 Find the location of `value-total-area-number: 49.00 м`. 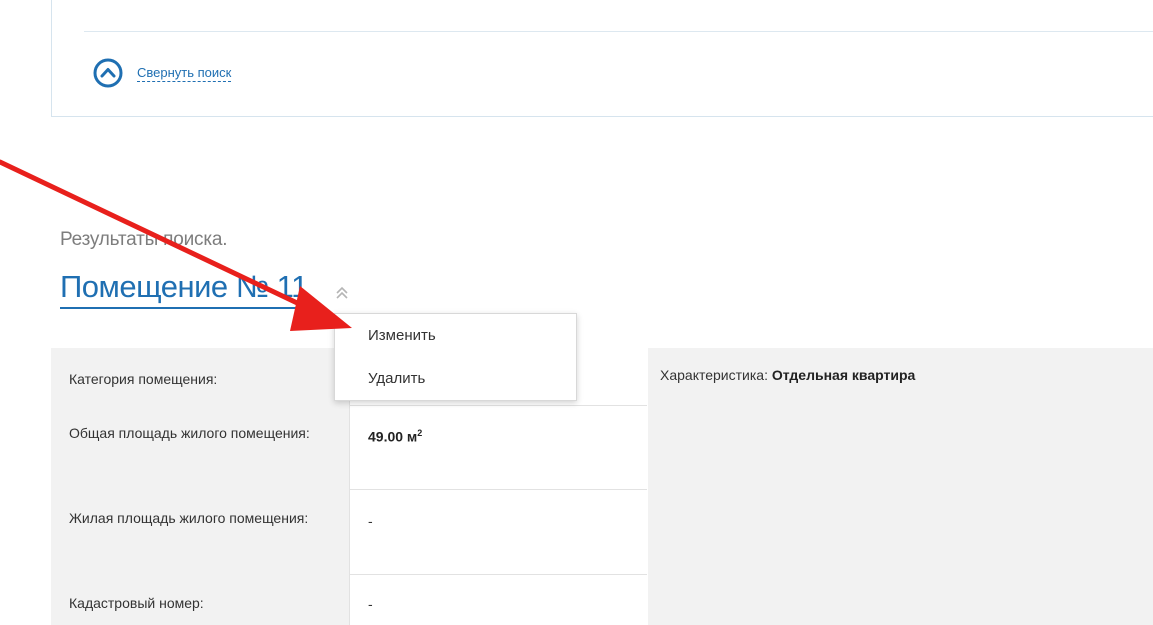

value-total-area-number: 49.00 м is located at coordinates (393, 436).